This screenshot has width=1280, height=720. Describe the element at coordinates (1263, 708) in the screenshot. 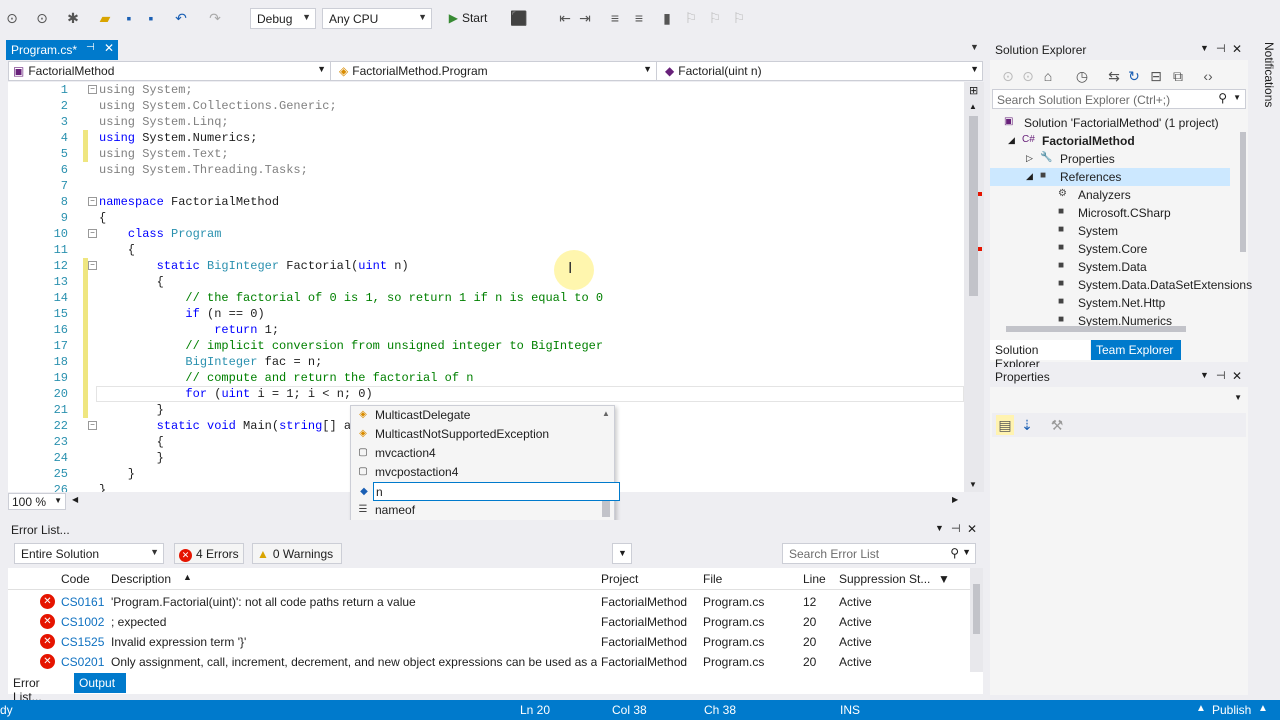

I see `chevron-up-icon: ▲` at that location.